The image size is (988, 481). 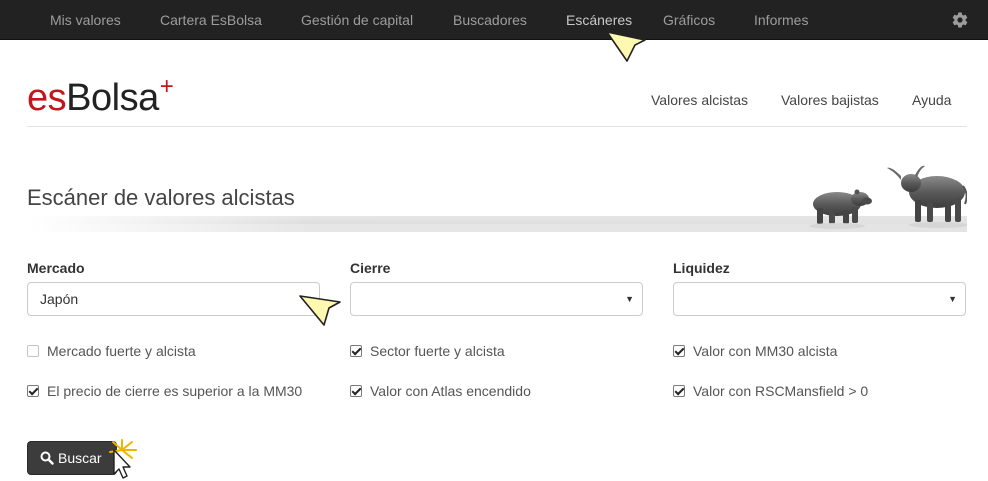 I want to click on logo-name: Bolsa, so click(x=112, y=98).